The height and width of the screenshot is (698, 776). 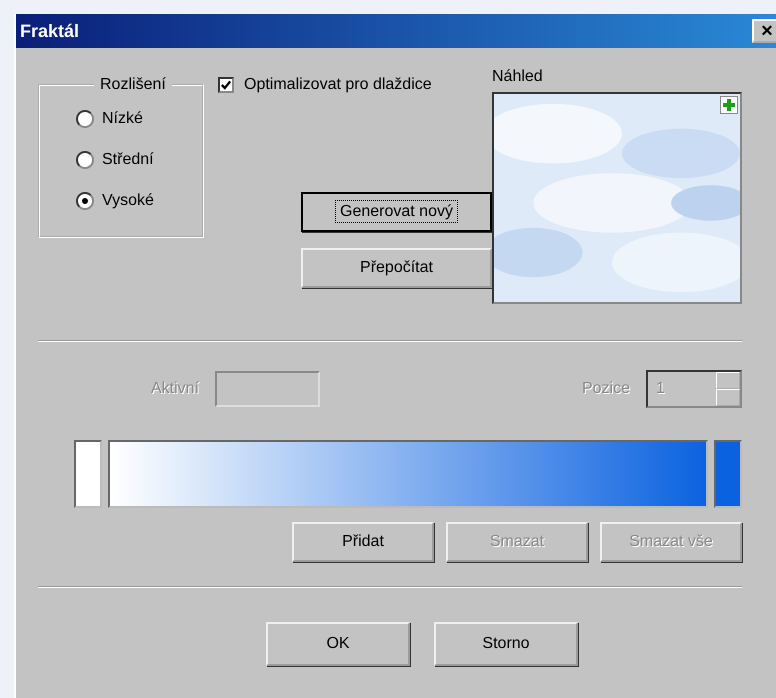 I want to click on plus-icon, so click(x=729, y=105).